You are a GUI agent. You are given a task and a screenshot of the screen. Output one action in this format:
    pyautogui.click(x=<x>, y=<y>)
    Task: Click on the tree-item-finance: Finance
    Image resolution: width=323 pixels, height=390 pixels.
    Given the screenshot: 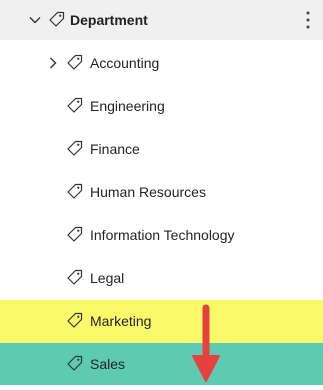 What is the action you would take?
    pyautogui.click(x=161, y=149)
    